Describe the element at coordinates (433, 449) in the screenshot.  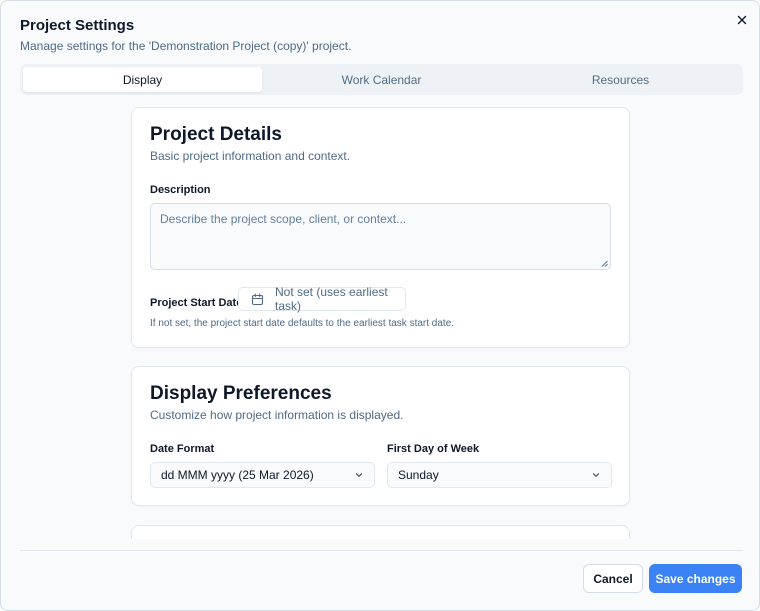
I see `first-day-label: First Day of Week` at that location.